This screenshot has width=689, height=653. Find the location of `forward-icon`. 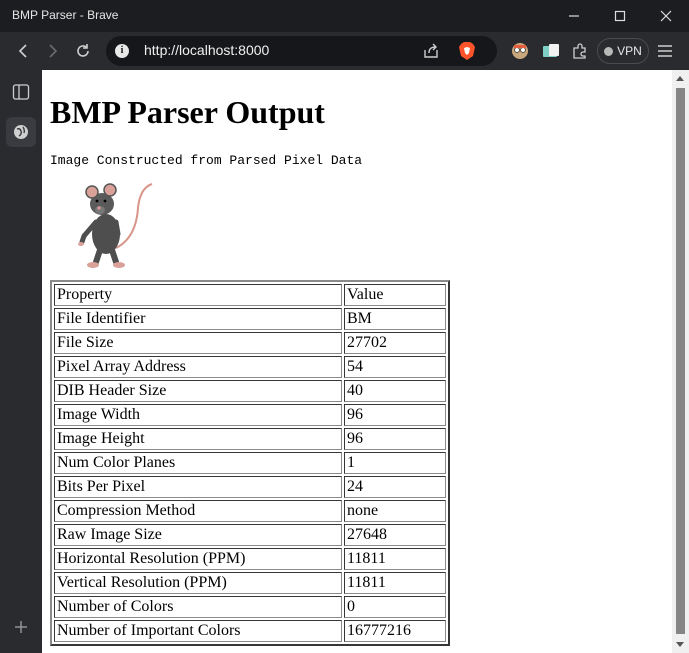

forward-icon is located at coordinates (53, 51).